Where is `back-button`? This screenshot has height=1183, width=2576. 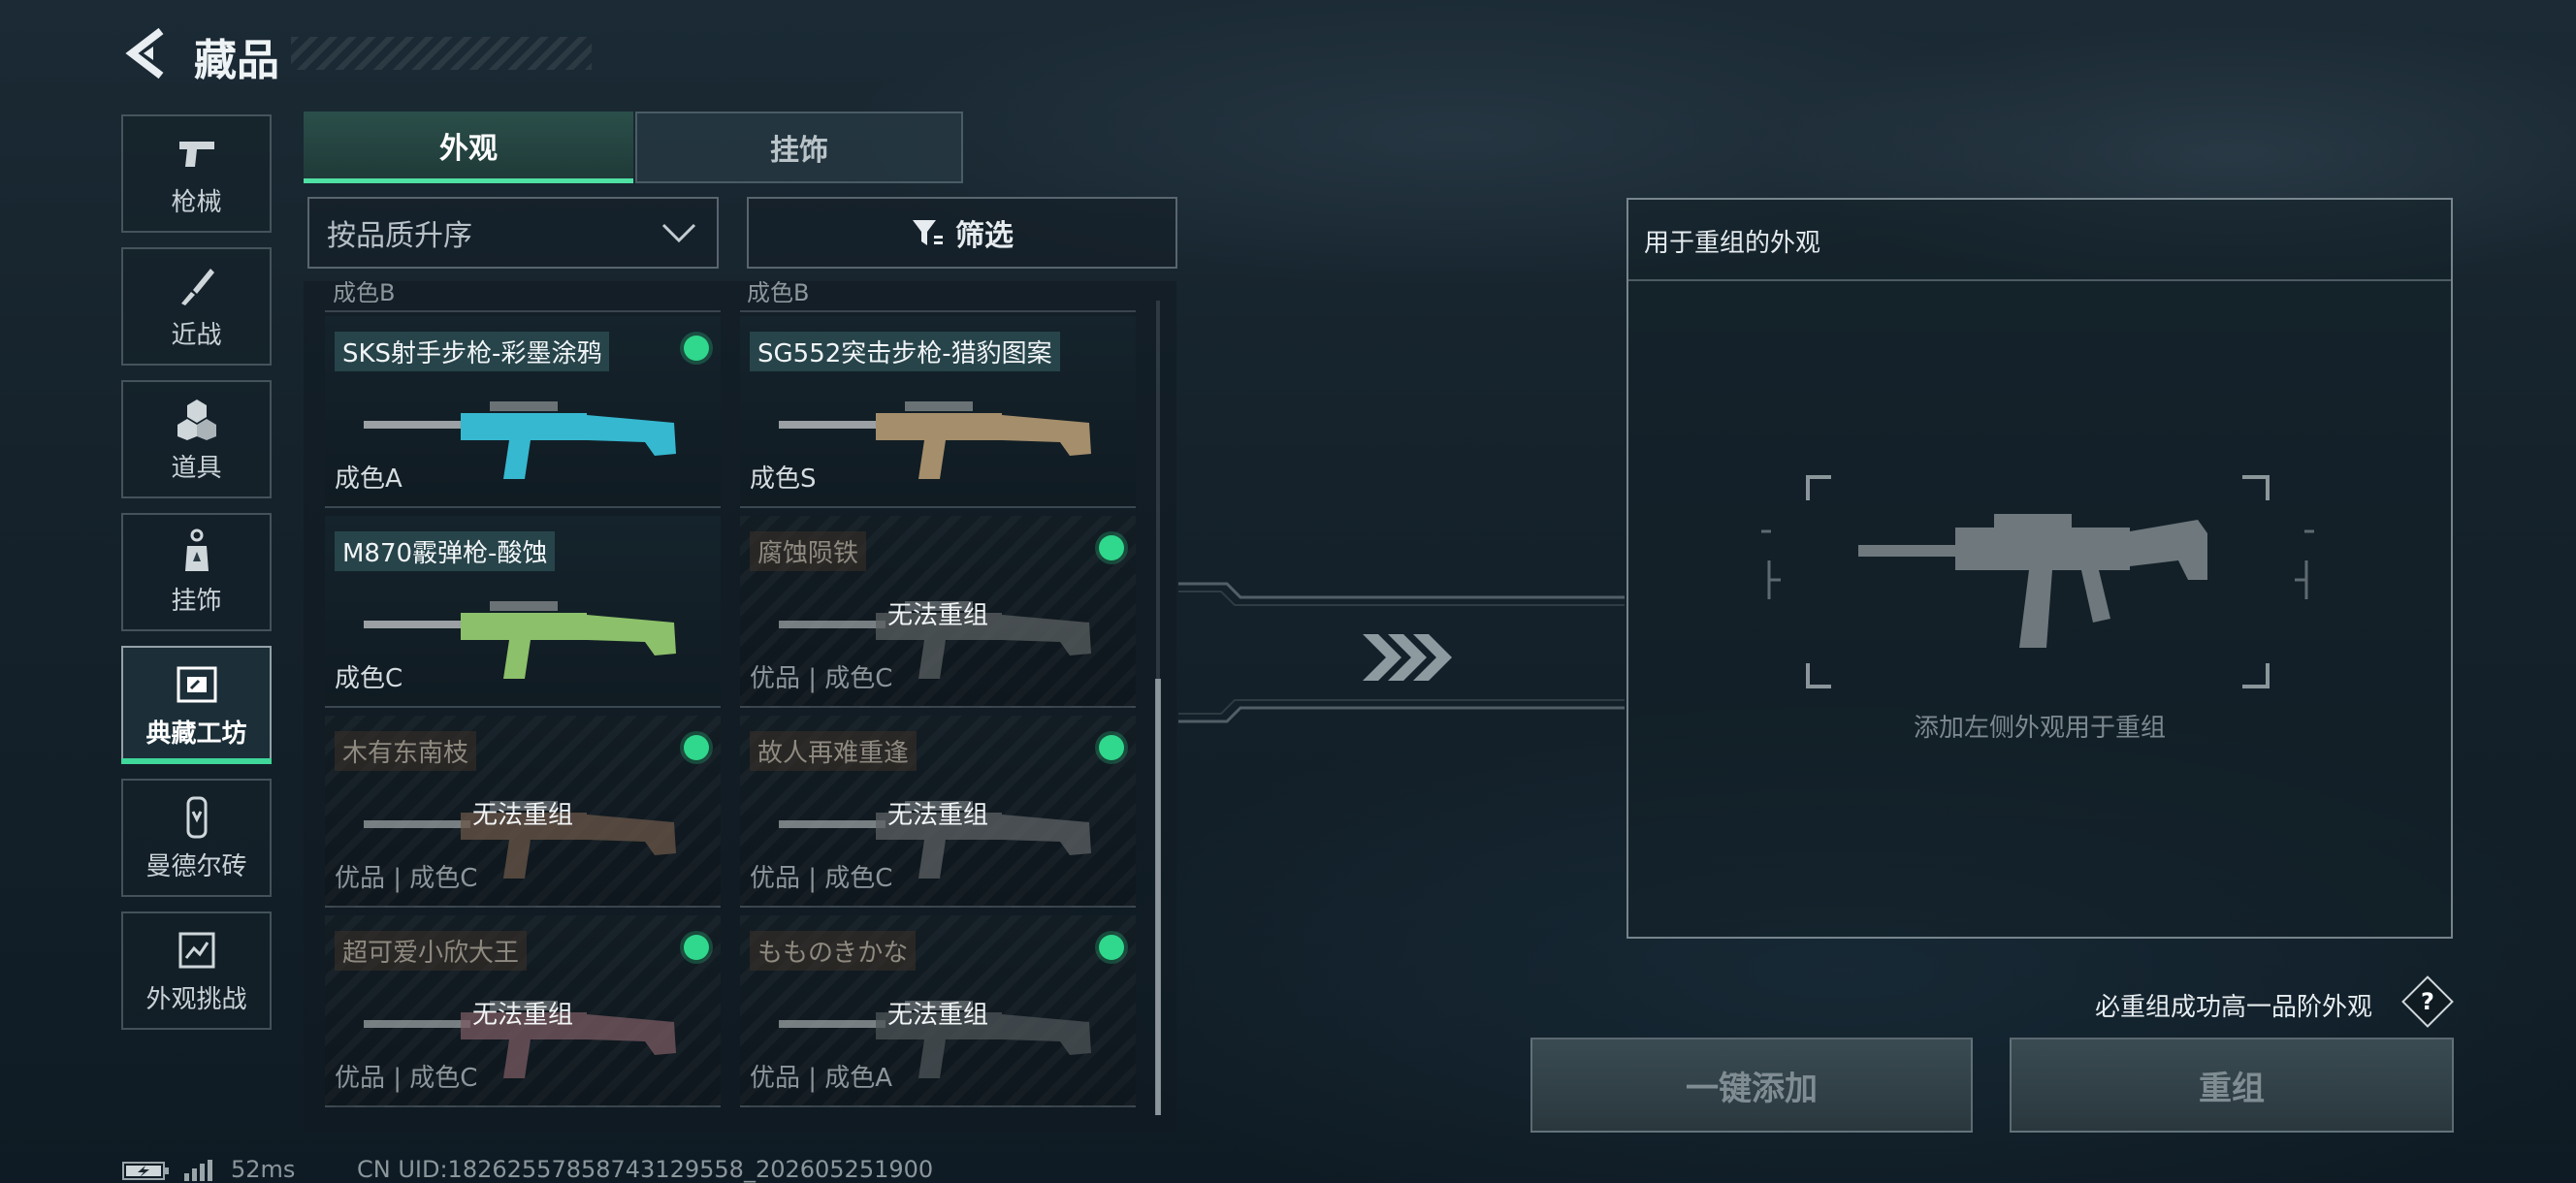
back-button is located at coordinates (148, 53).